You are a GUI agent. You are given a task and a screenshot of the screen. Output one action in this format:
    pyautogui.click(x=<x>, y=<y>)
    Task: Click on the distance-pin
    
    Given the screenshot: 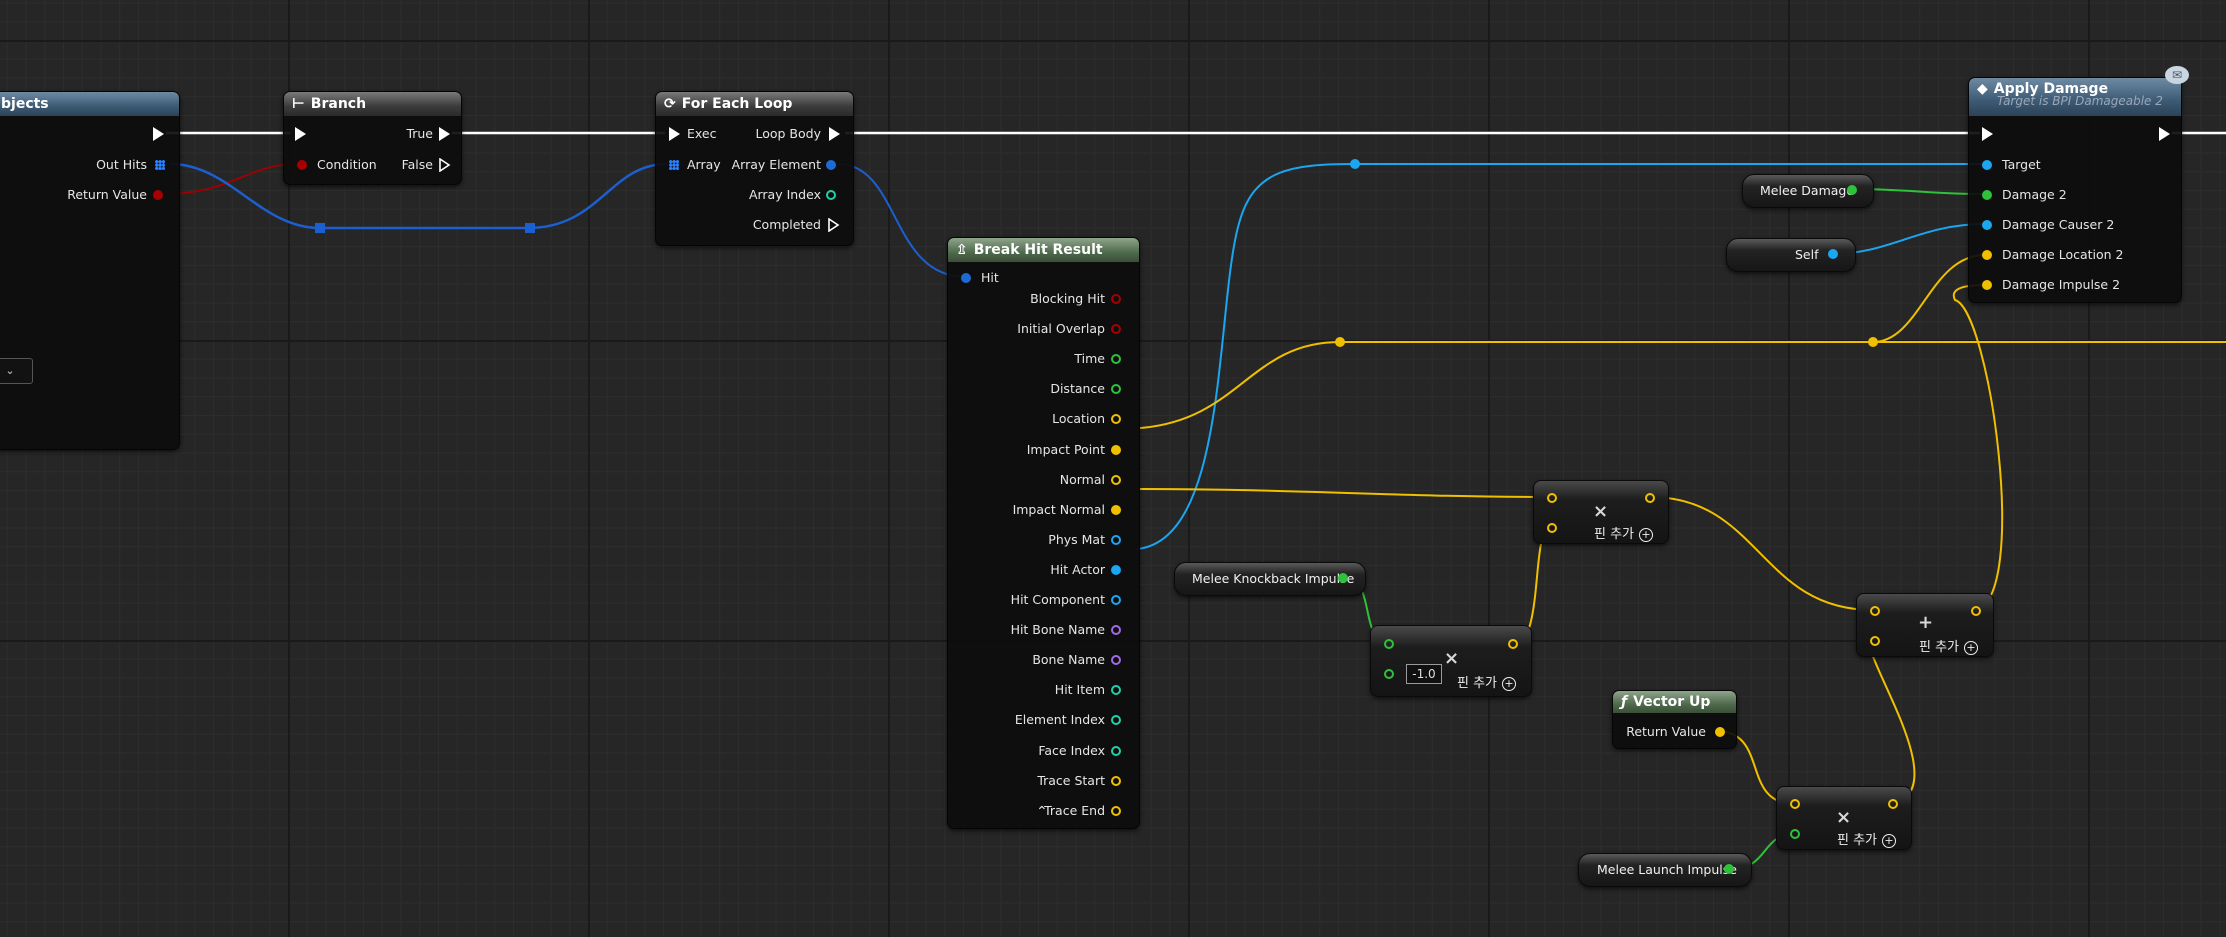 What is the action you would take?
    pyautogui.click(x=1116, y=389)
    